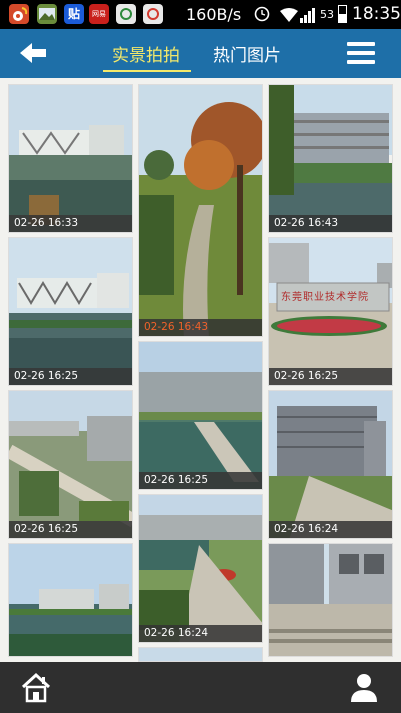  I want to click on weibo-icon, so click(19, 14).